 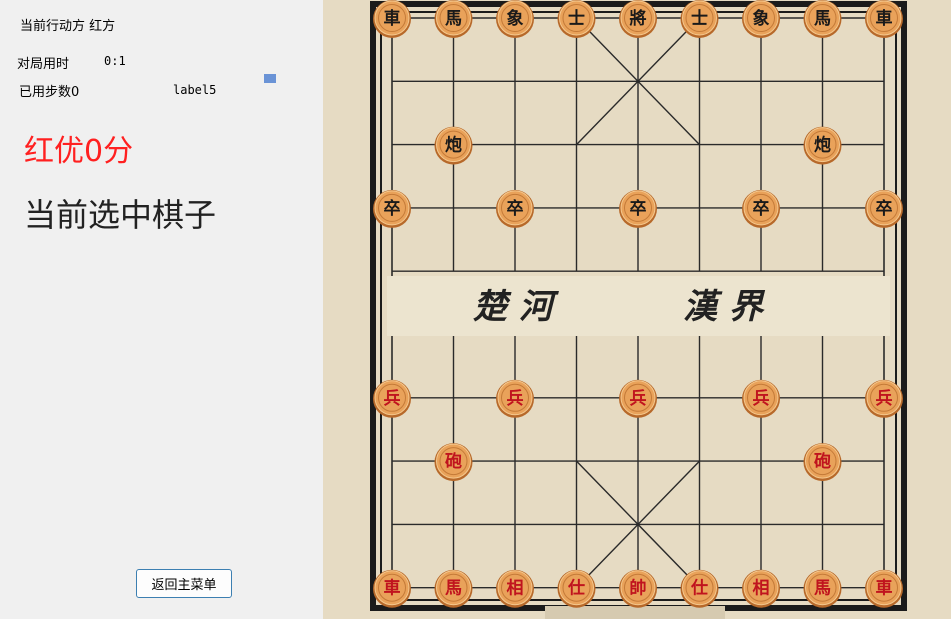 What do you see at coordinates (79, 151) in the screenshot?
I see `advantage-score: 红优0分` at bounding box center [79, 151].